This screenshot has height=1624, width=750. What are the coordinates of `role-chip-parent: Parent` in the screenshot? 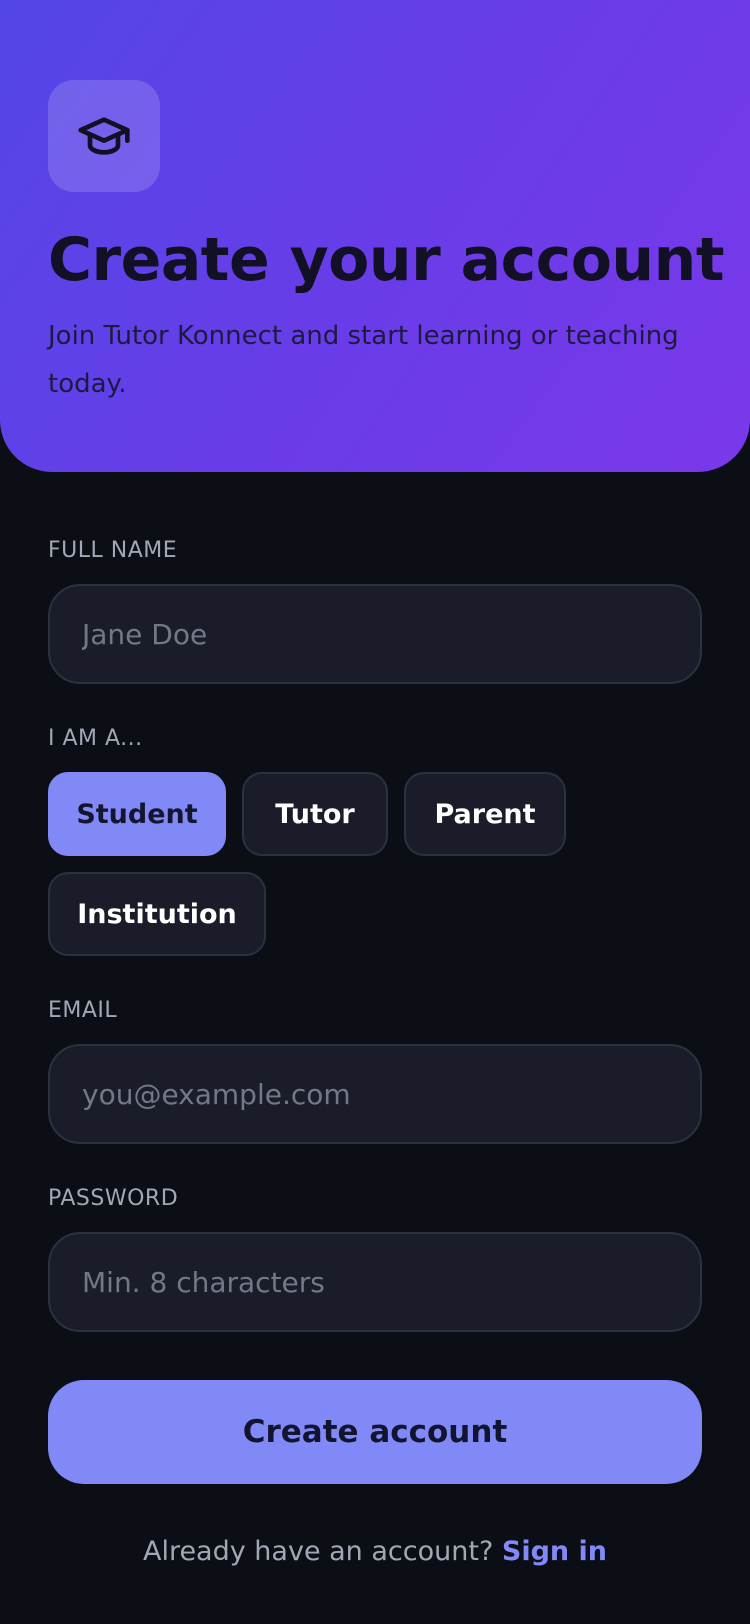 It's located at (485, 814).